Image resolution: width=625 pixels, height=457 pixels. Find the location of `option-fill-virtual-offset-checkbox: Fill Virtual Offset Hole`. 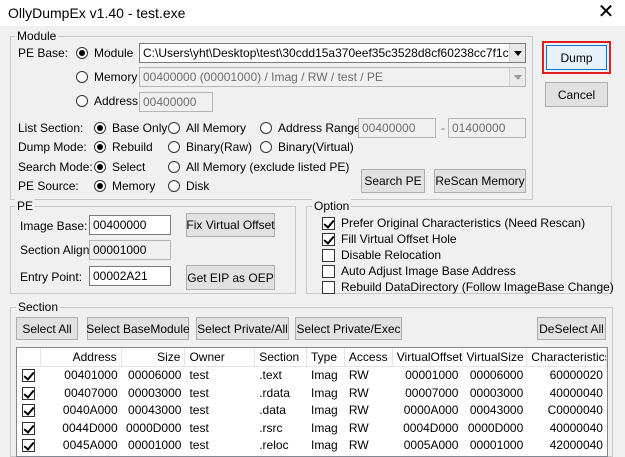

option-fill-virtual-offset-checkbox: Fill Virtual Offset Hole is located at coordinates (389, 239).